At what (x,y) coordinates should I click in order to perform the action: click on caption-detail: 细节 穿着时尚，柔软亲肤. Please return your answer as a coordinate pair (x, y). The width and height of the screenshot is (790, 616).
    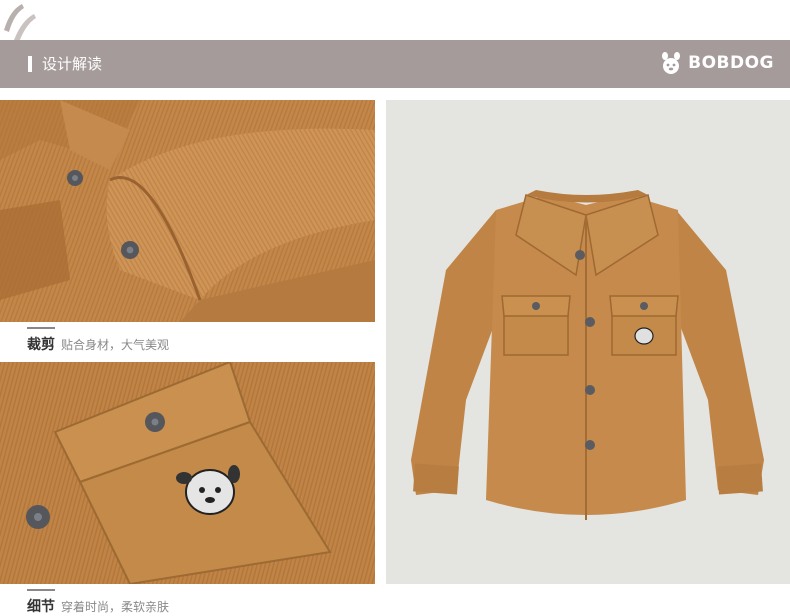
    Looking at the image, I should click on (98, 602).